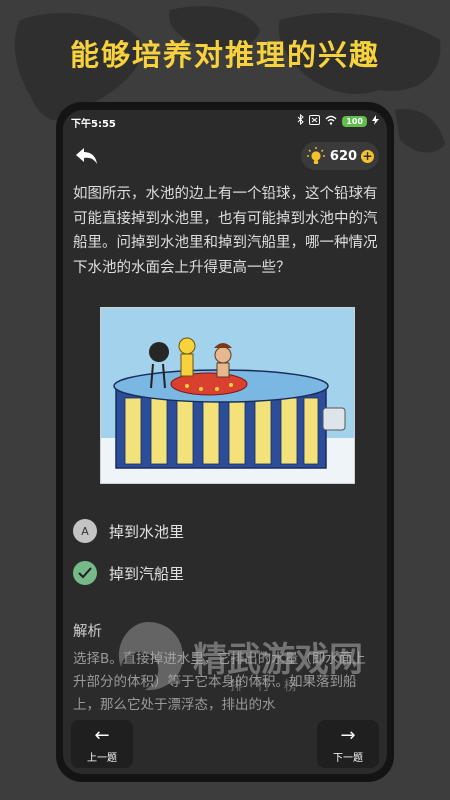  I want to click on prev-question-label: 上一题, so click(102, 758).